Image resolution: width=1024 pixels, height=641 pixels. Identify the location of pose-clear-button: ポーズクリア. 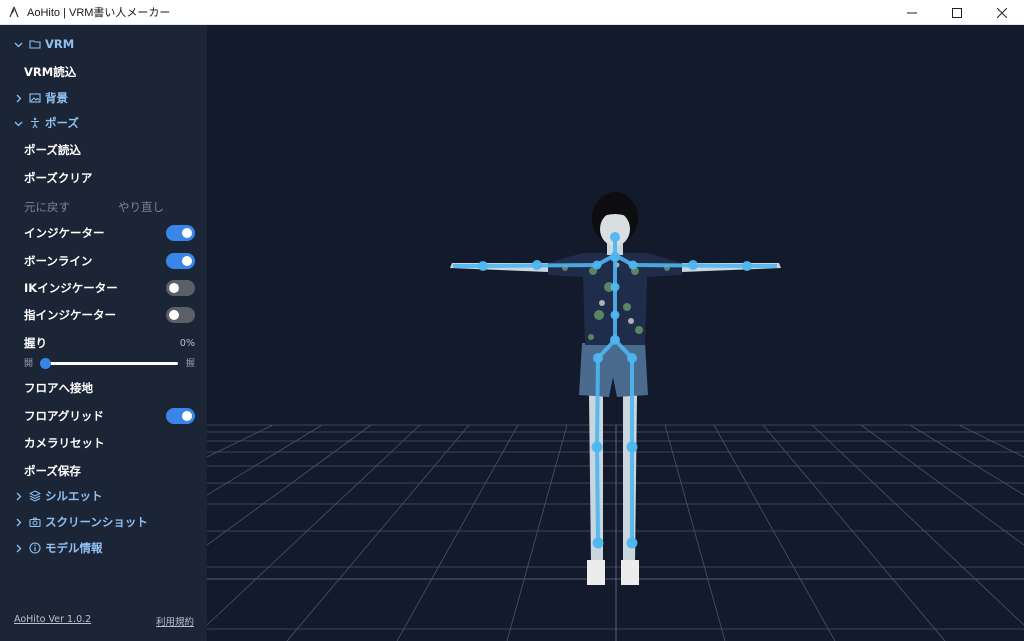
(103, 178).